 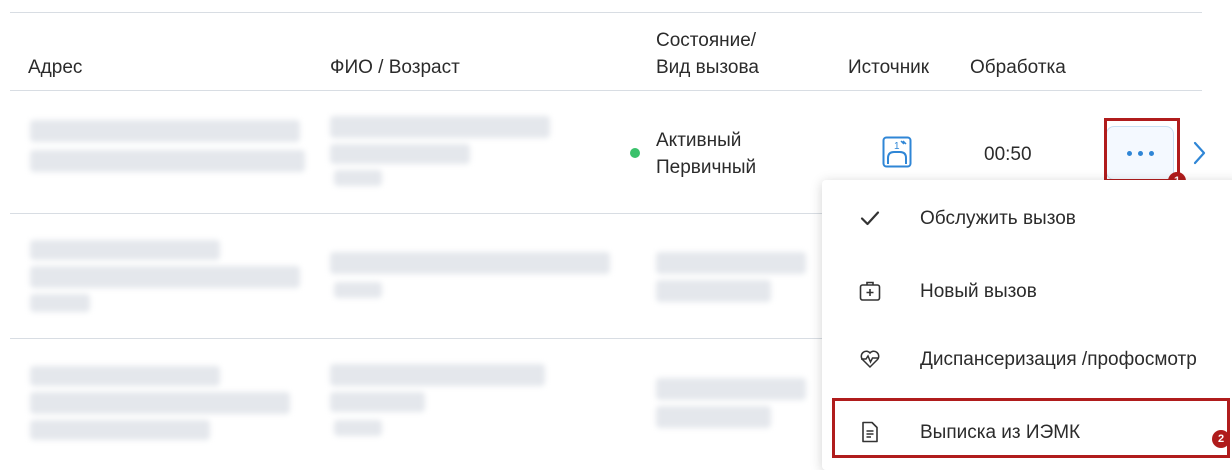 I want to click on menu-item-label: Новый вызов, so click(x=978, y=291).